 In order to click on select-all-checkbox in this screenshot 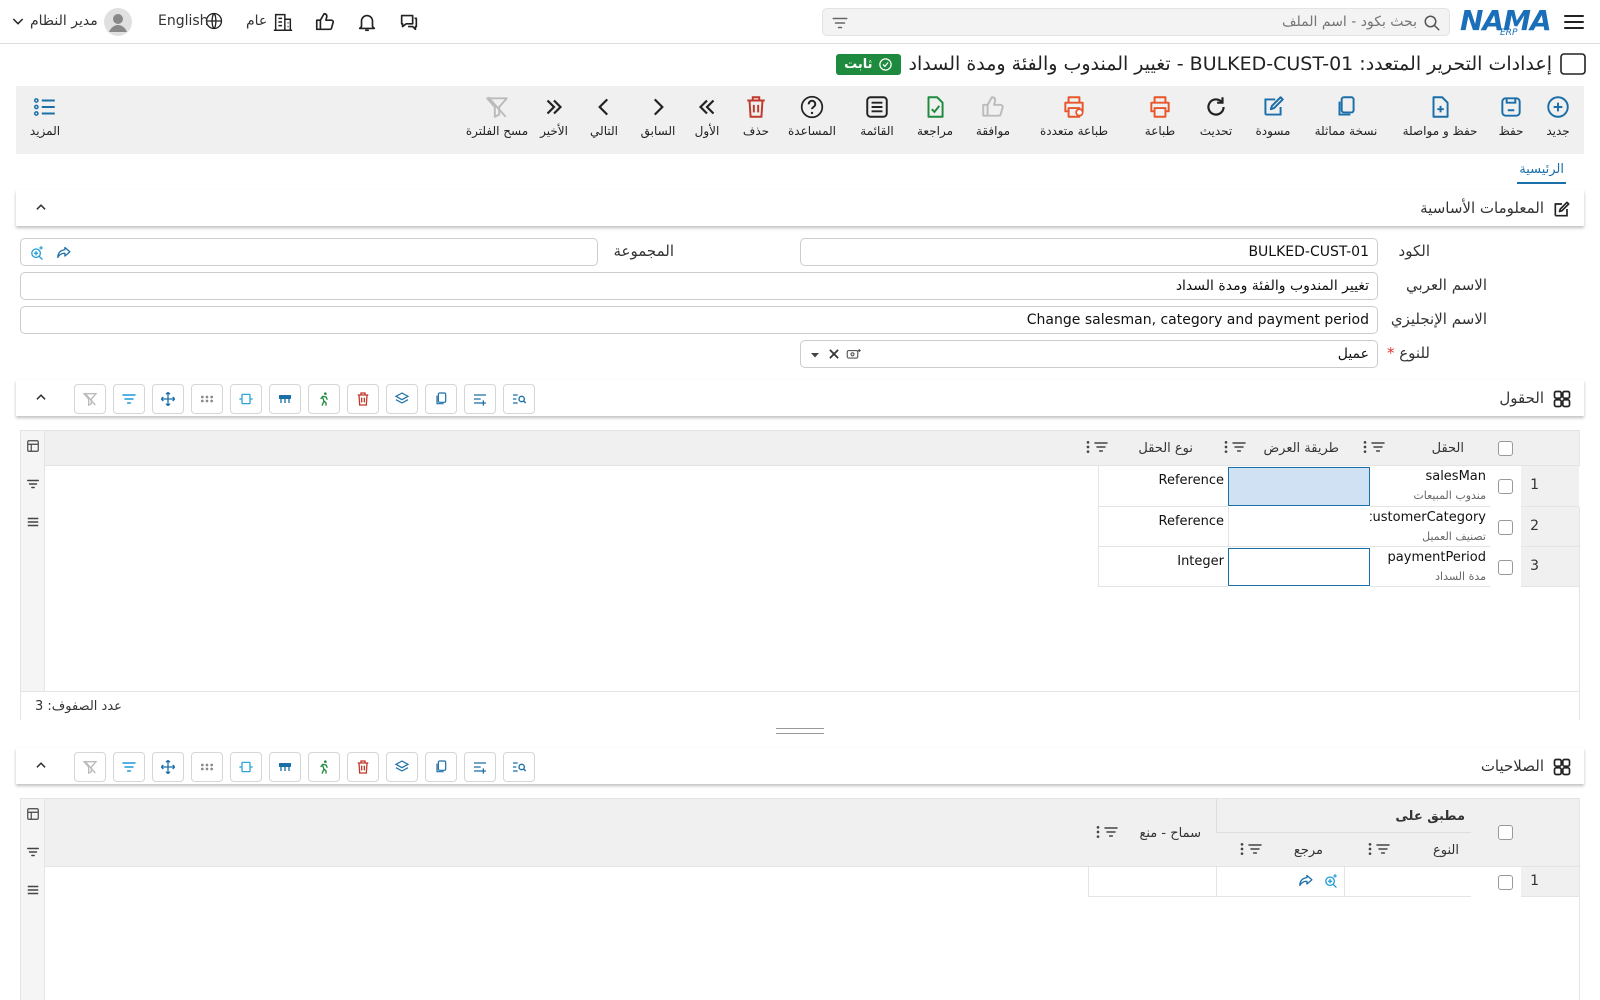, I will do `click(1505, 448)`.